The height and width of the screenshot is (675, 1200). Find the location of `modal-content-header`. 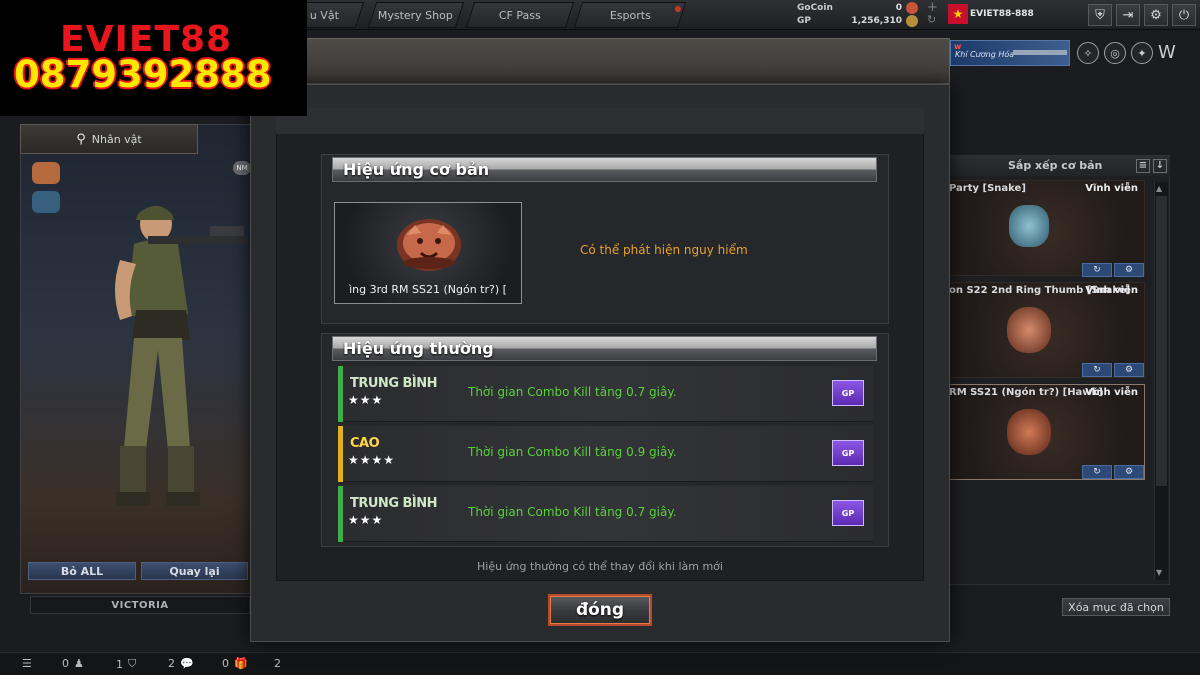

modal-content-header is located at coordinates (600, 121).